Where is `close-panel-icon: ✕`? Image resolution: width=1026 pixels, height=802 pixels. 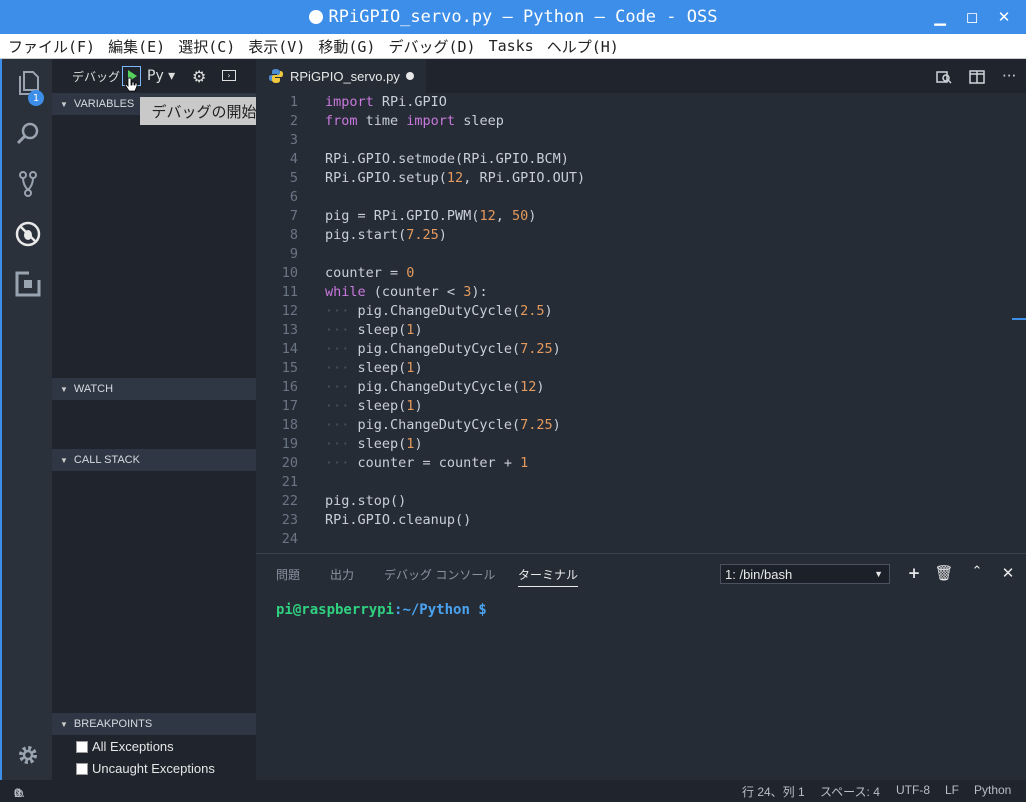 close-panel-icon: ✕ is located at coordinates (1008, 573).